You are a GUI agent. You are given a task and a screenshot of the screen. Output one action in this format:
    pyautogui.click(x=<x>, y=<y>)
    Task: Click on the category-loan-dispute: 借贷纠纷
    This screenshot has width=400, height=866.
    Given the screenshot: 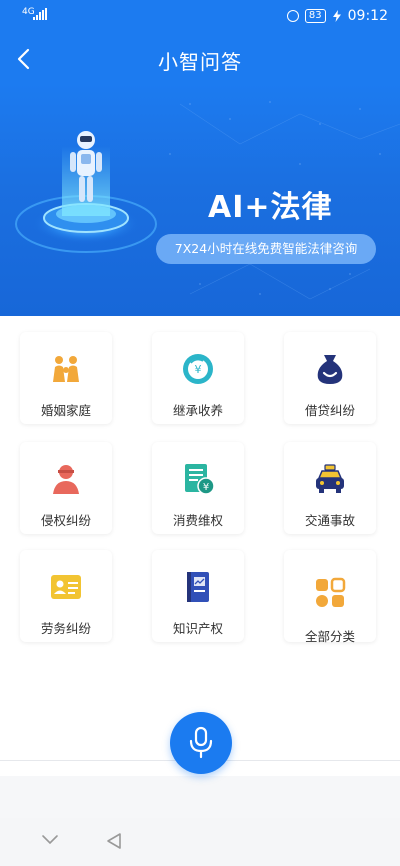 What is the action you would take?
    pyautogui.click(x=330, y=378)
    